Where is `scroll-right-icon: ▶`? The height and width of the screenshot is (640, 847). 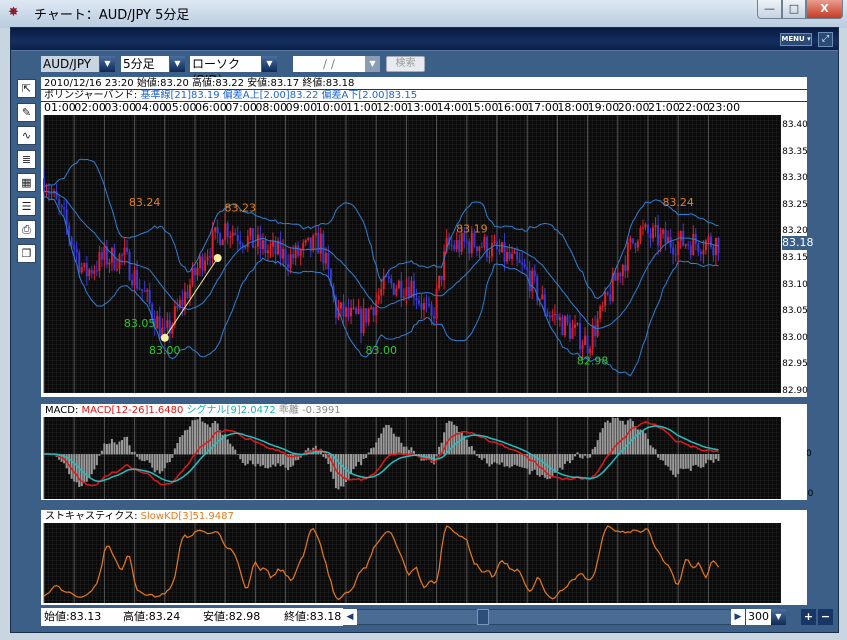 scroll-right-icon: ▶ is located at coordinates (738, 617).